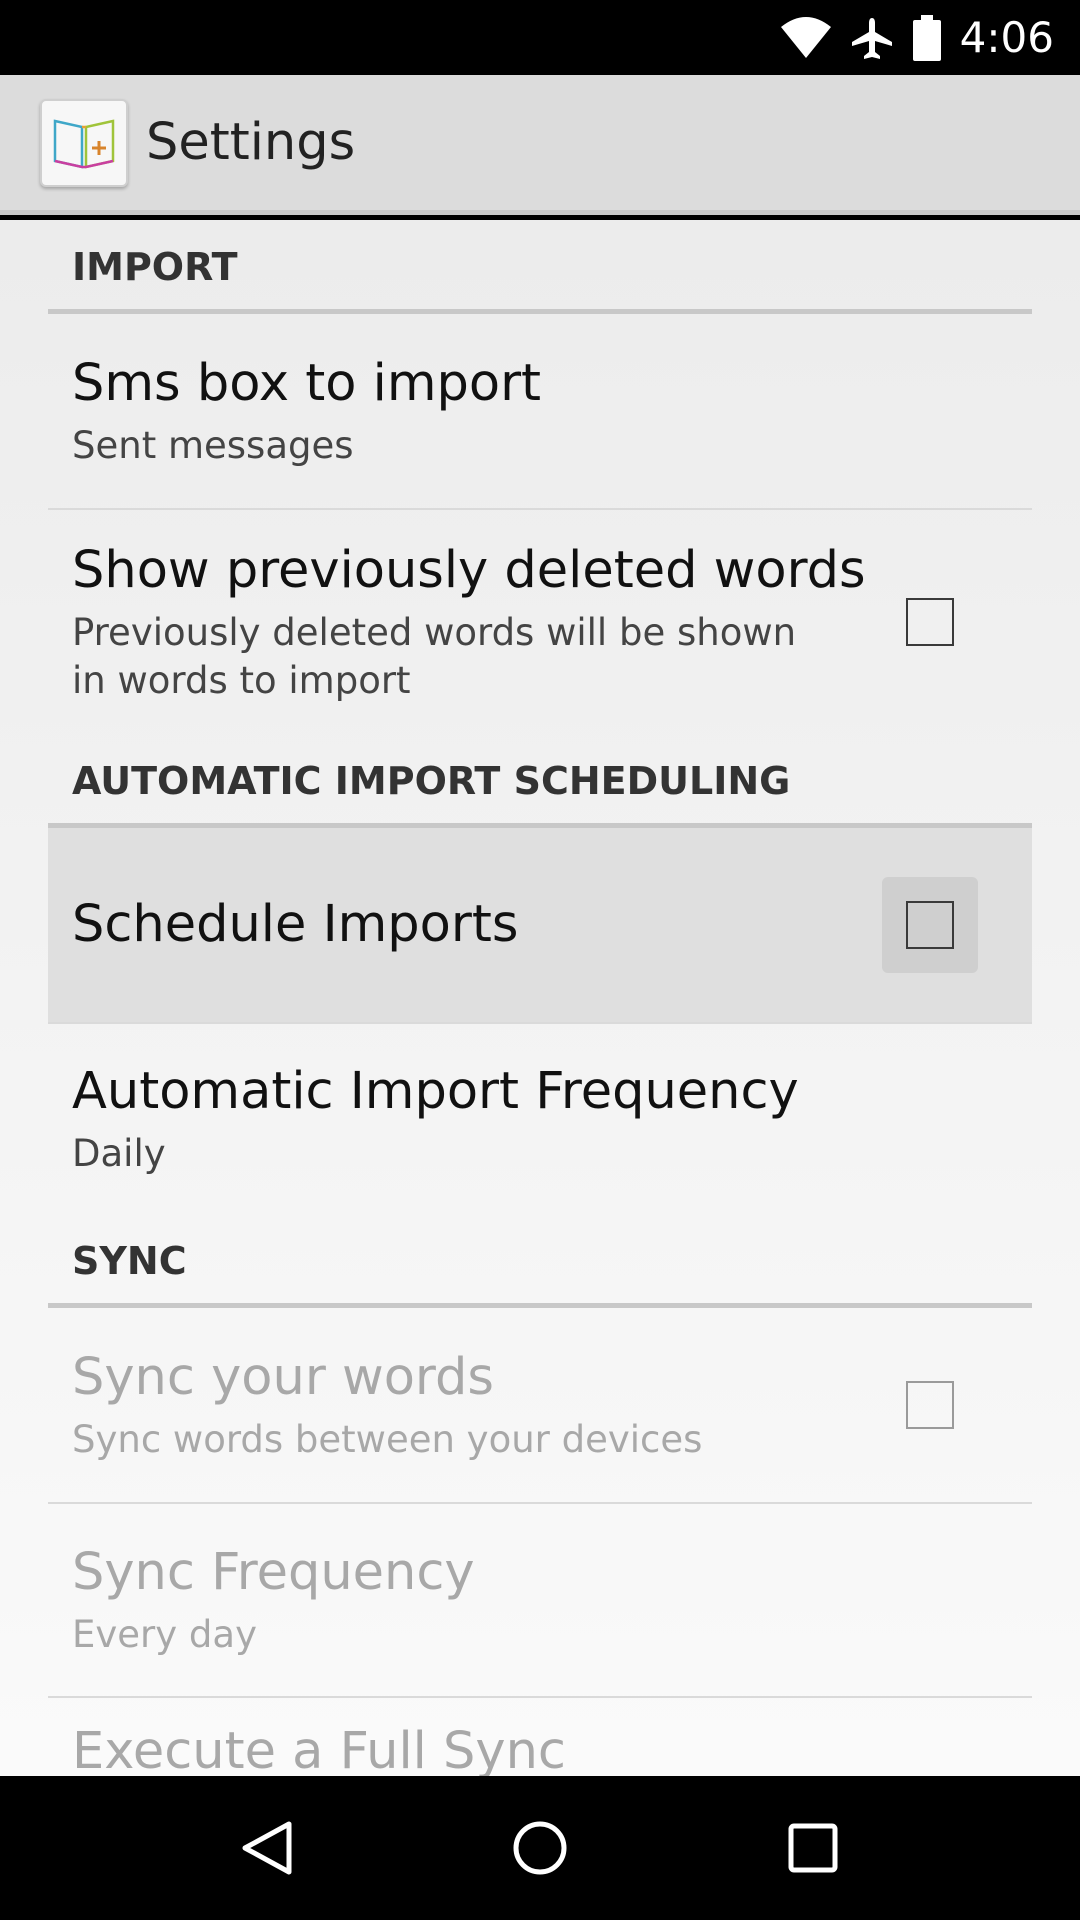  I want to click on pref-show-deleted-title: Show previously deleted words, so click(469, 570).